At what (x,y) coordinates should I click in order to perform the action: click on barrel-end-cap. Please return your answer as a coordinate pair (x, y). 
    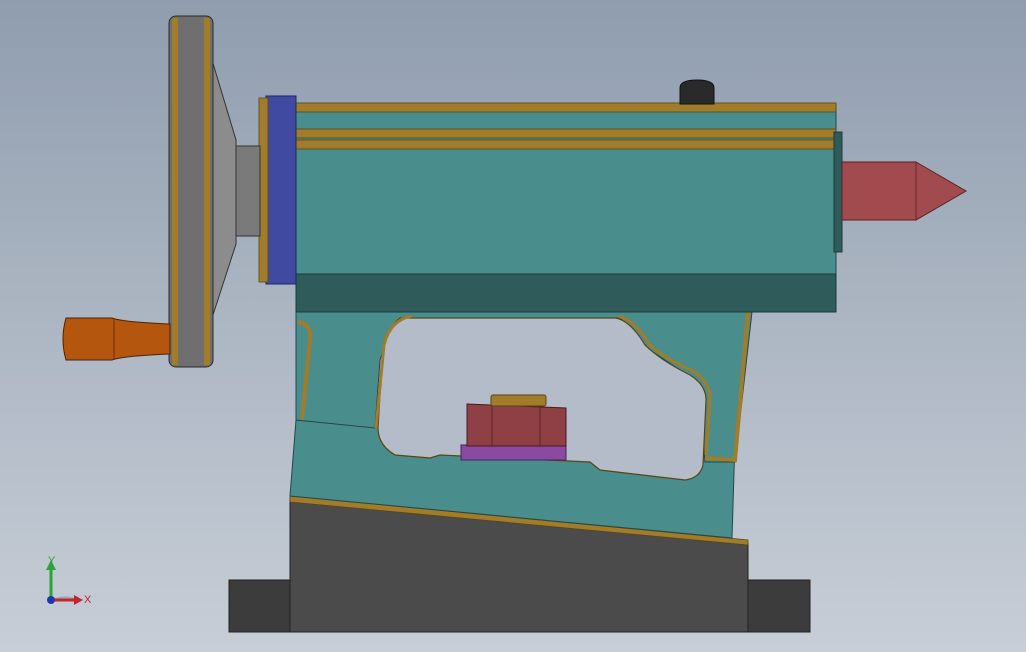
    Looking at the image, I should click on (838, 192).